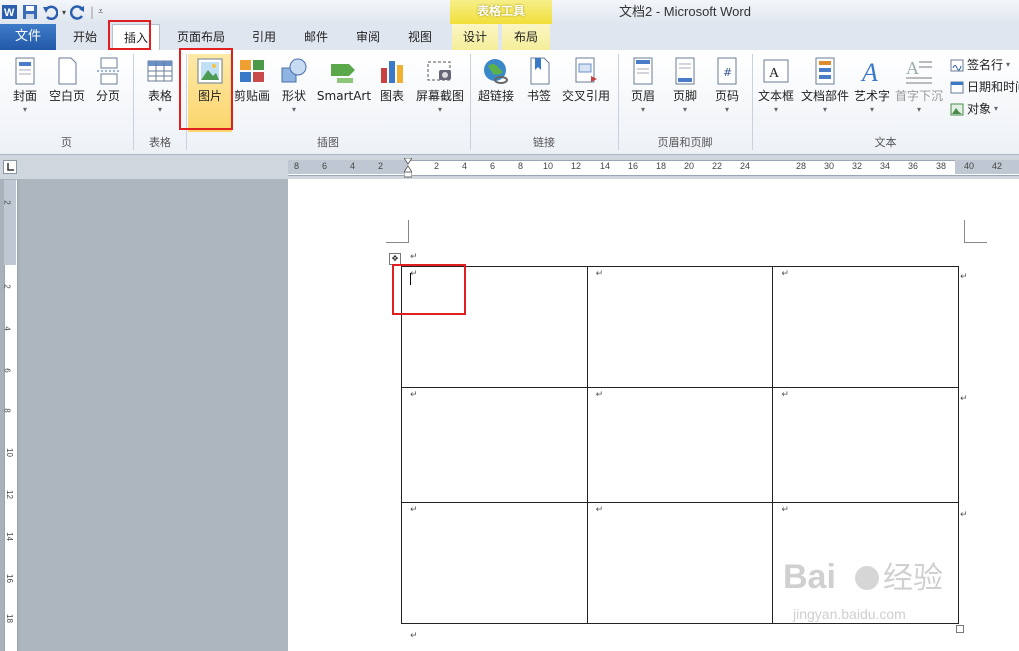 The width and height of the screenshot is (1019, 651). What do you see at coordinates (643, 93) in the screenshot?
I see `header-button: 页眉 ▾` at bounding box center [643, 93].